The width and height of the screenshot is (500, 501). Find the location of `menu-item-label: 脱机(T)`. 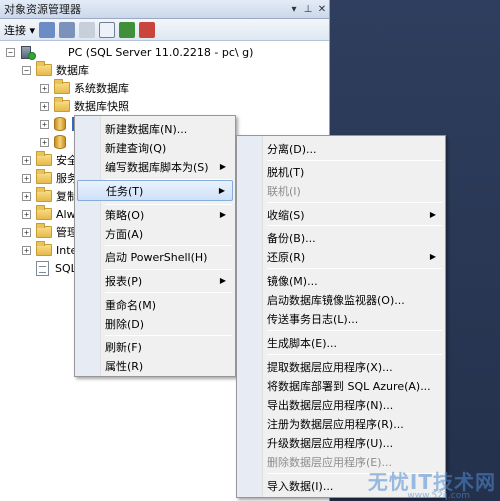

menu-item-label: 脱机(T) is located at coordinates (286, 172).